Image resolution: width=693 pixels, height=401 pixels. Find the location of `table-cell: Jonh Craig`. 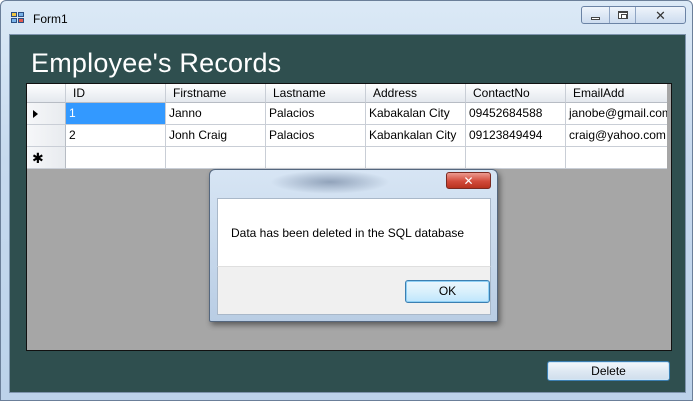

table-cell: Jonh Craig is located at coordinates (216, 136).